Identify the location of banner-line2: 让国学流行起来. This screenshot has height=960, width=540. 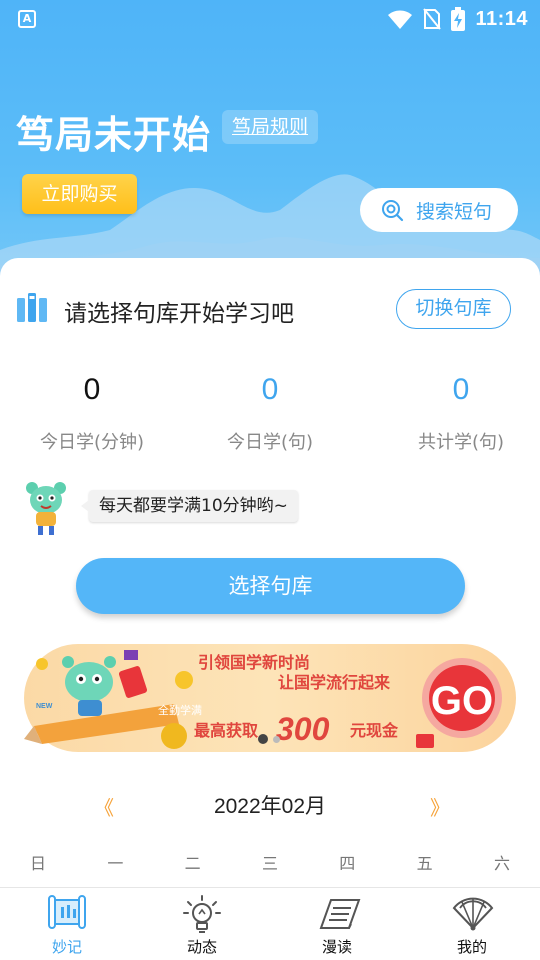
(334, 682).